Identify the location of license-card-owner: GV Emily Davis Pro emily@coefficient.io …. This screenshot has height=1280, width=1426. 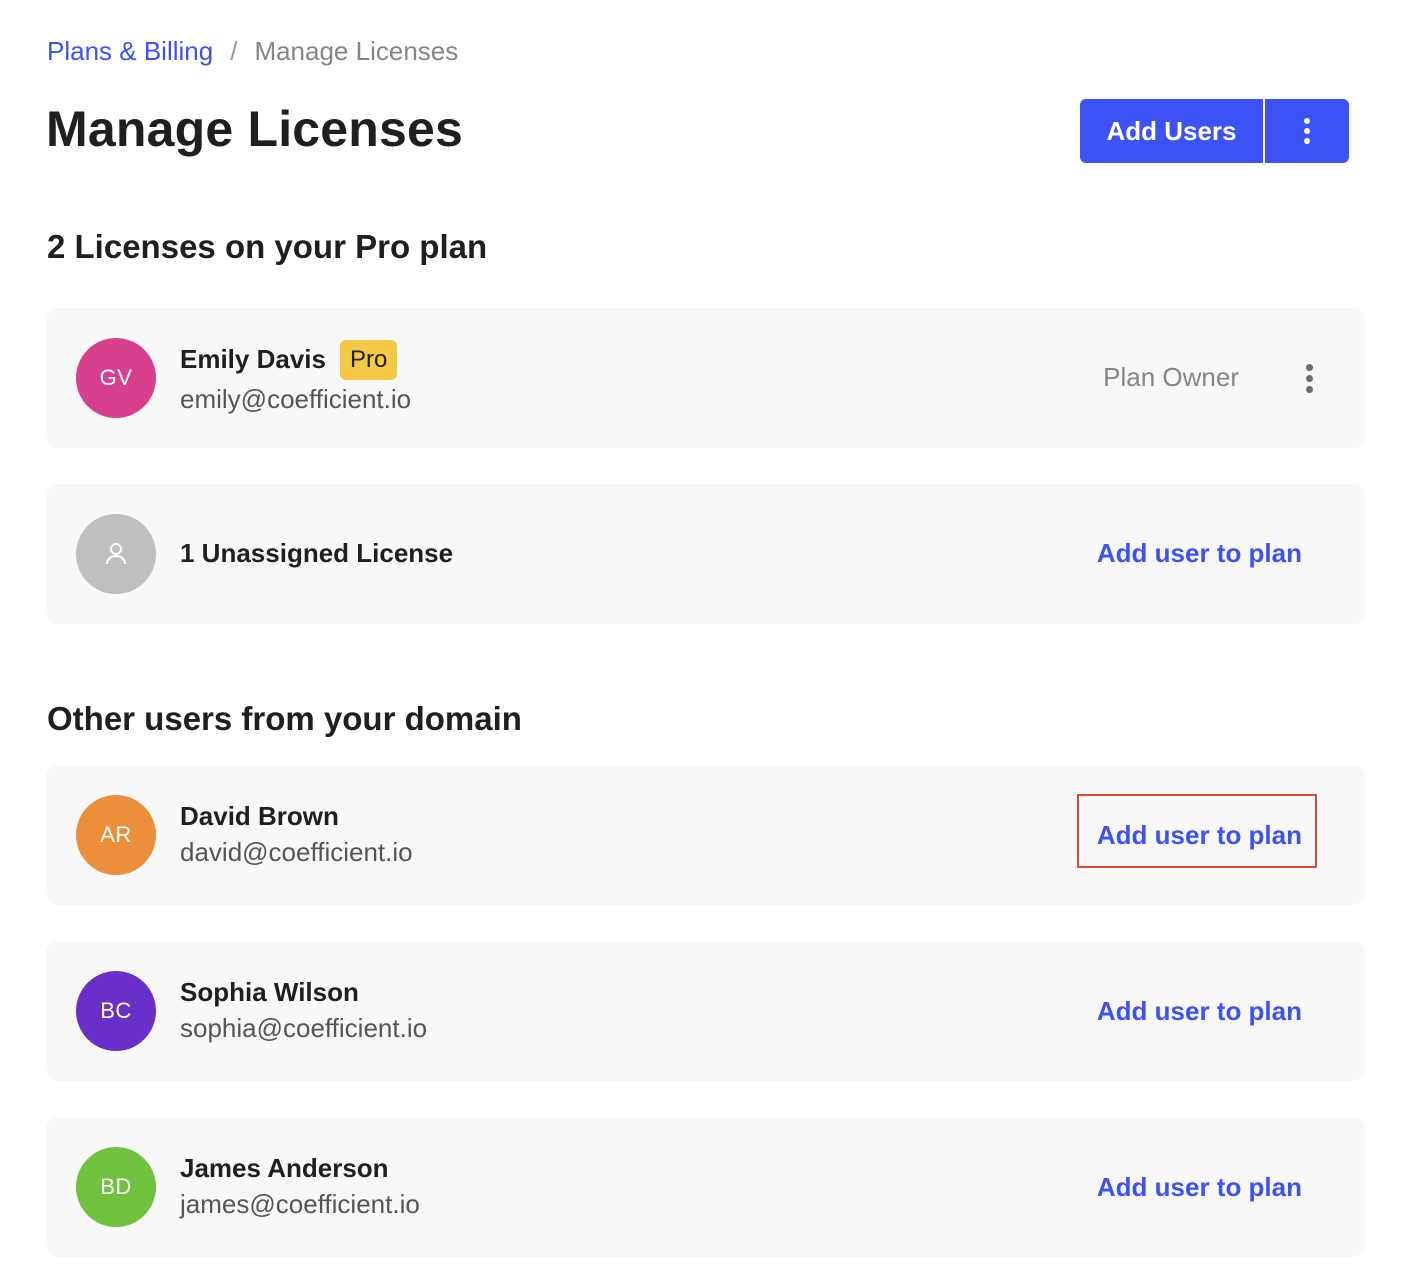
(705, 378).